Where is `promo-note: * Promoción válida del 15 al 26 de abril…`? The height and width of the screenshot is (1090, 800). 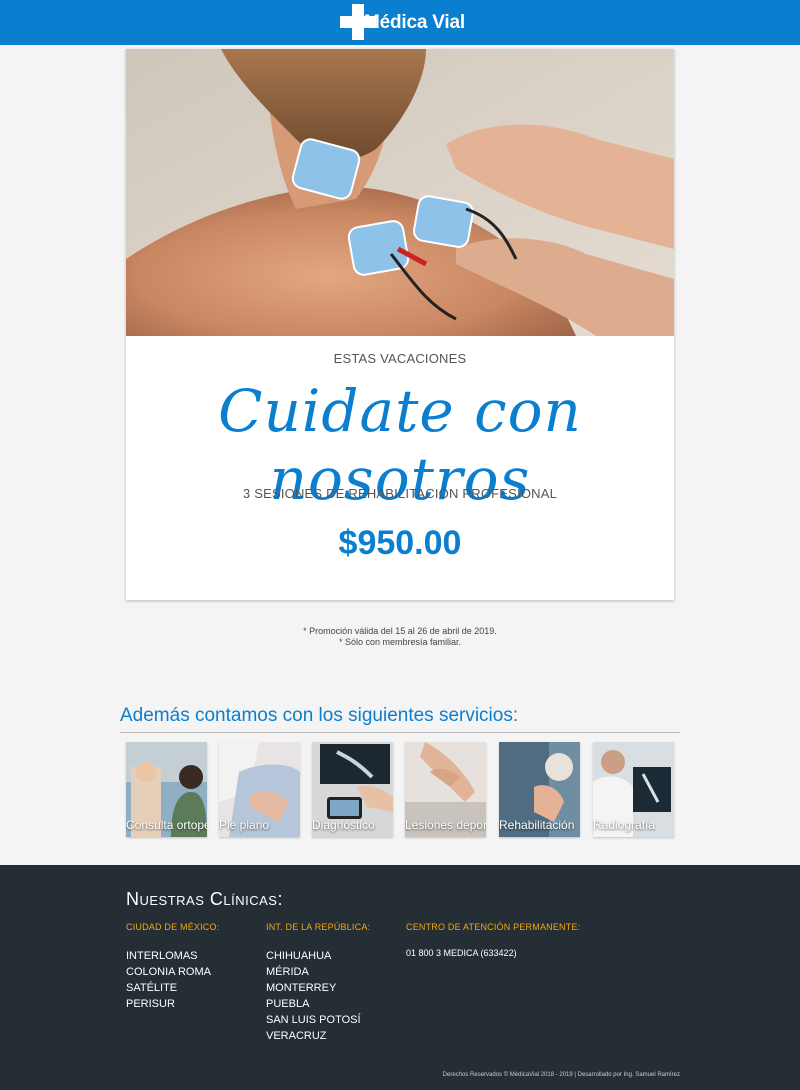 promo-note: * Promoción válida del 15 al 26 de abril… is located at coordinates (400, 631).